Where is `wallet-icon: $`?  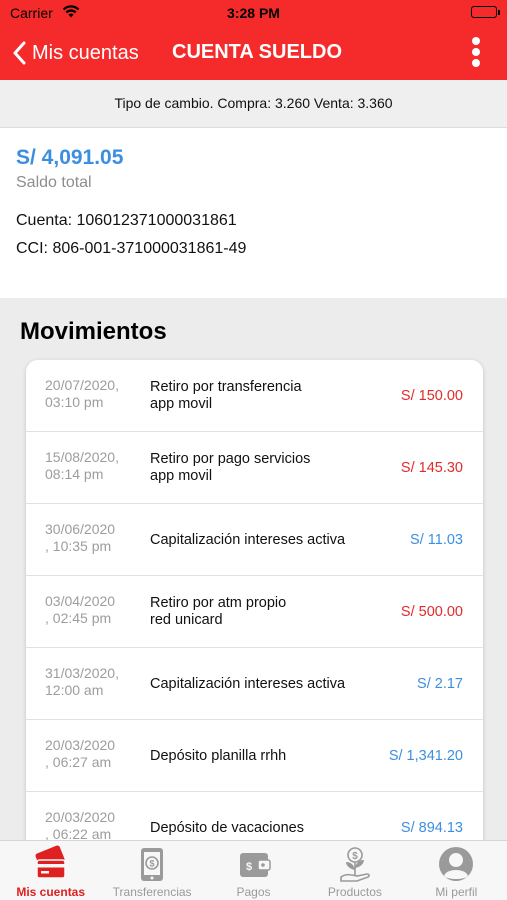
wallet-icon: $ is located at coordinates (255, 865).